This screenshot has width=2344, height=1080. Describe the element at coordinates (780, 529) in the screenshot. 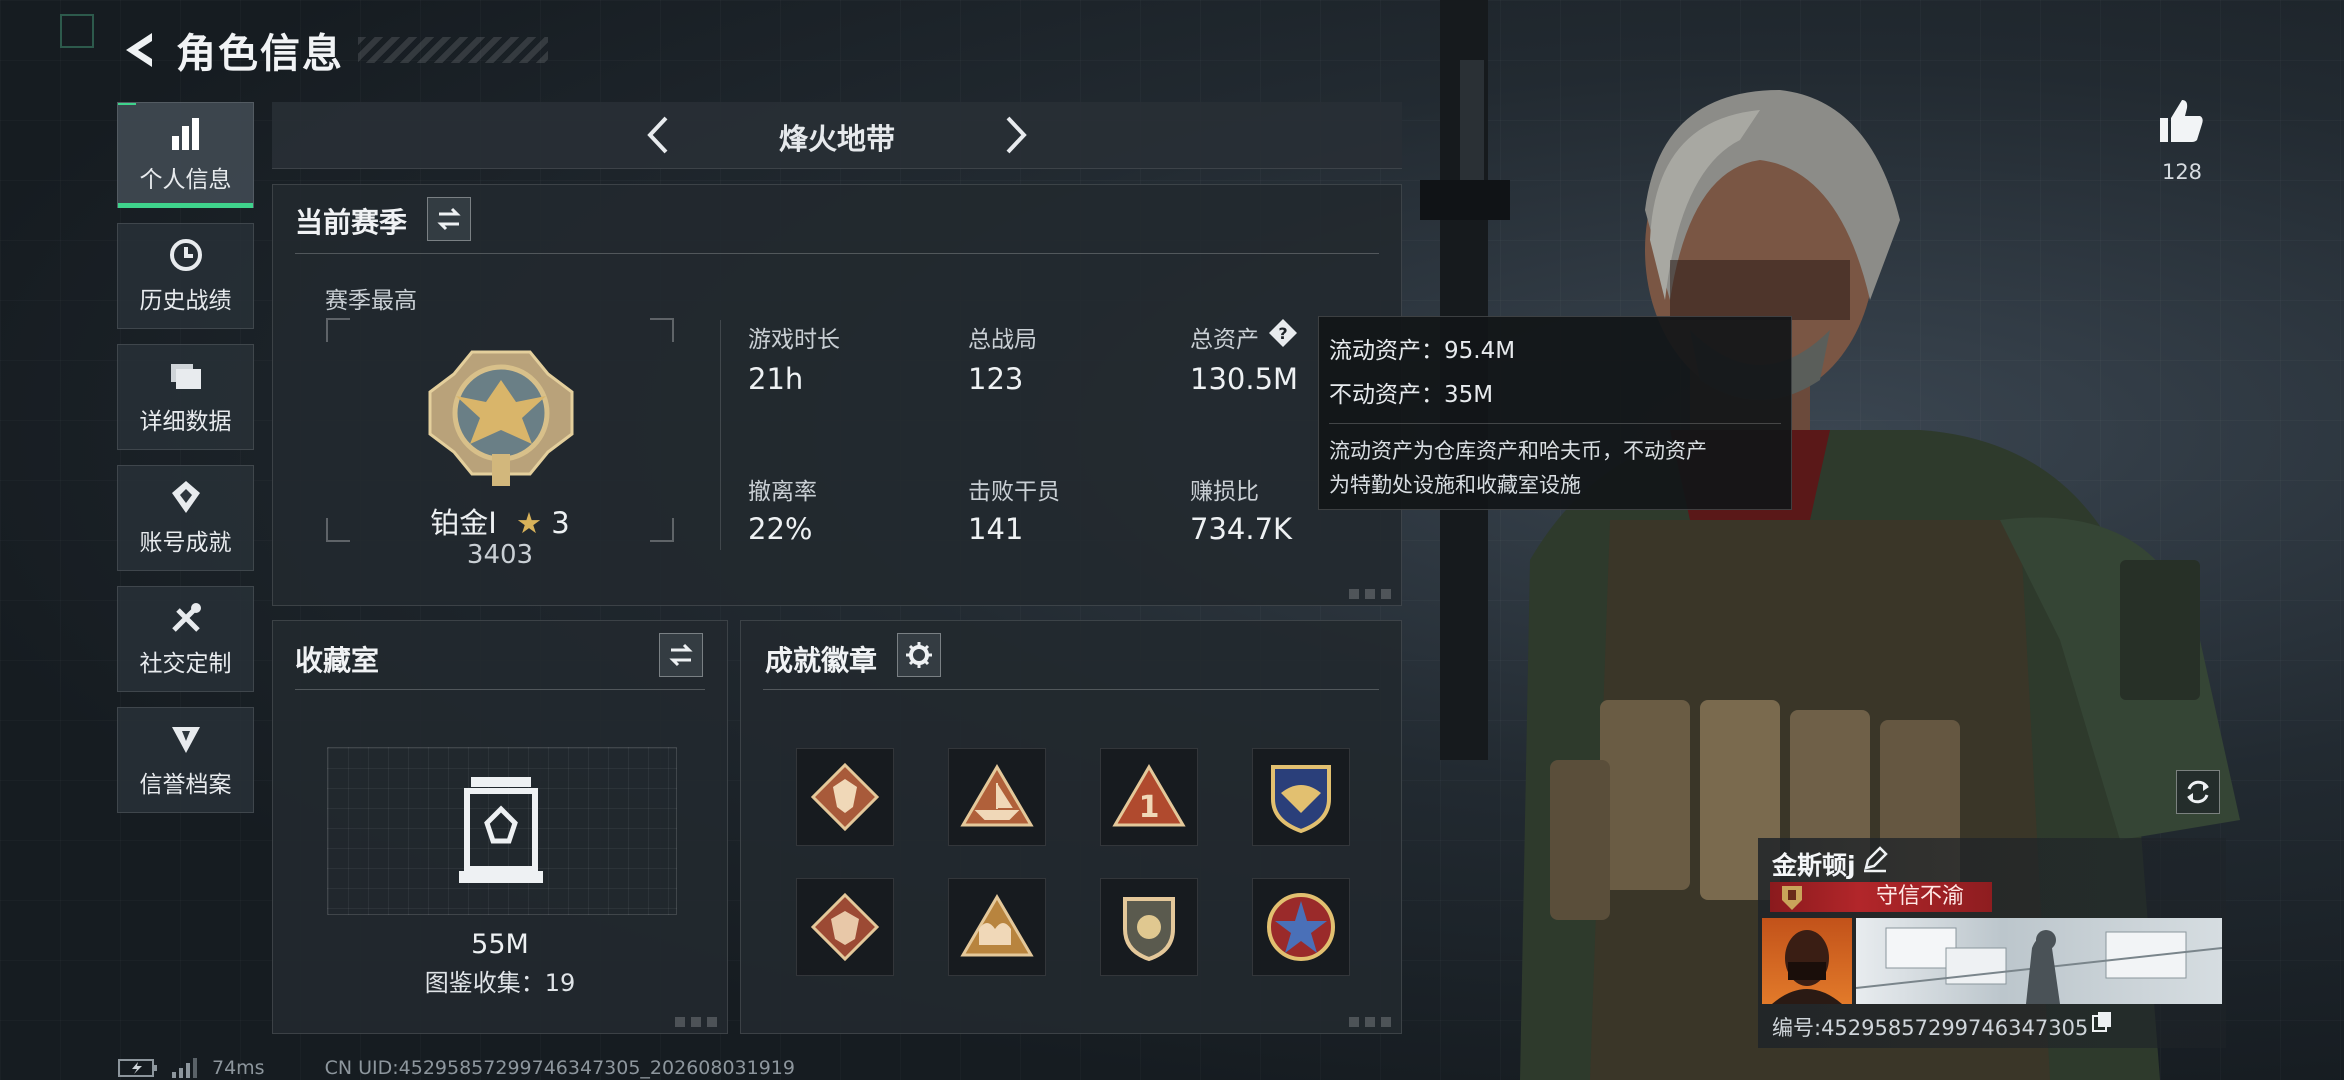

I see `stat-value-extraction-rate: 22%` at that location.